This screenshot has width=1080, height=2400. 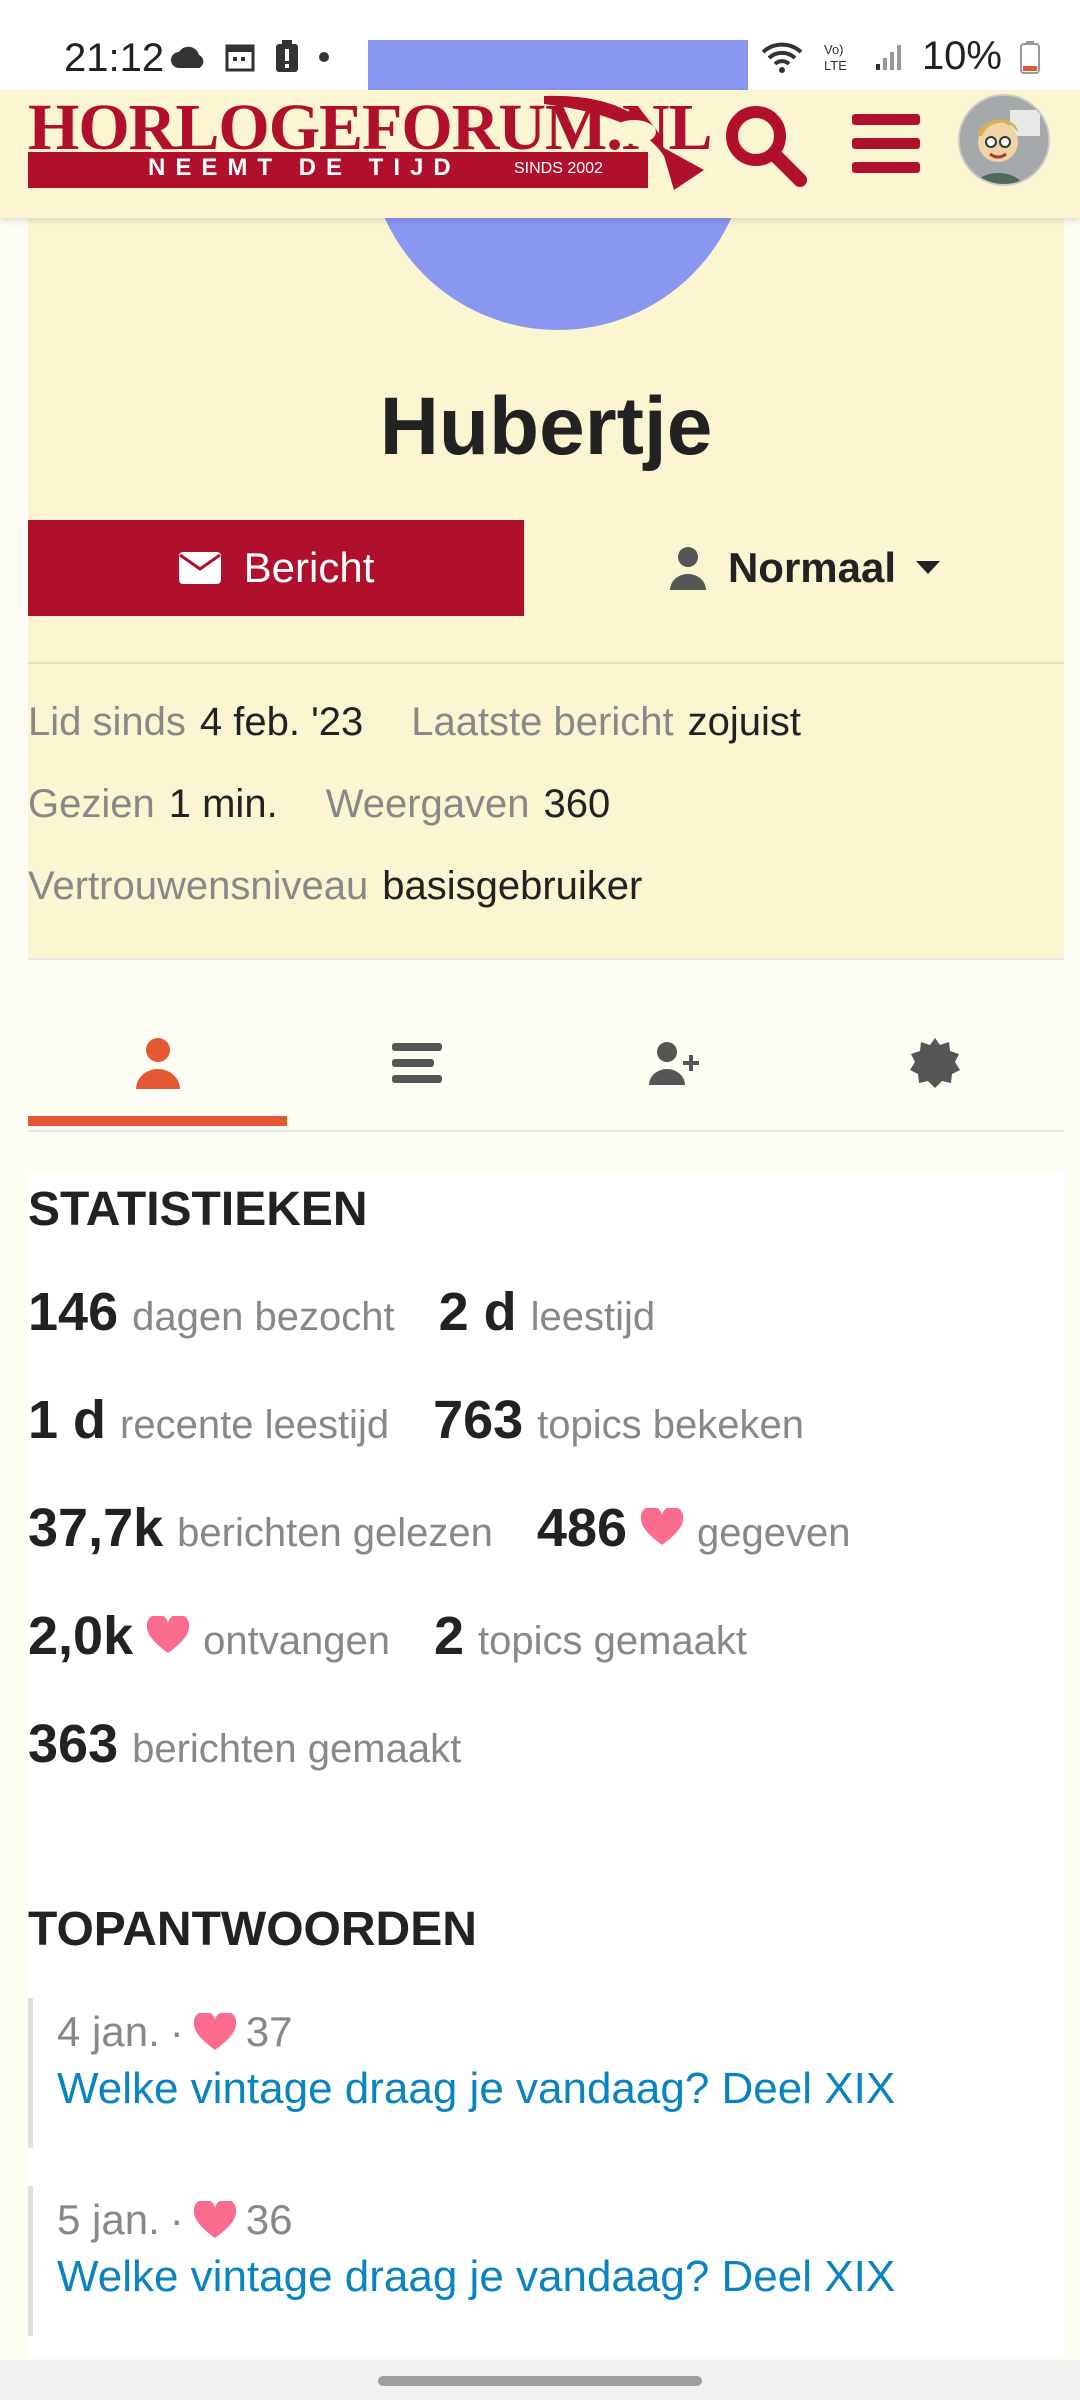 What do you see at coordinates (96, 1528) in the screenshot?
I see `stat-posts-read-value: 37,7k` at bounding box center [96, 1528].